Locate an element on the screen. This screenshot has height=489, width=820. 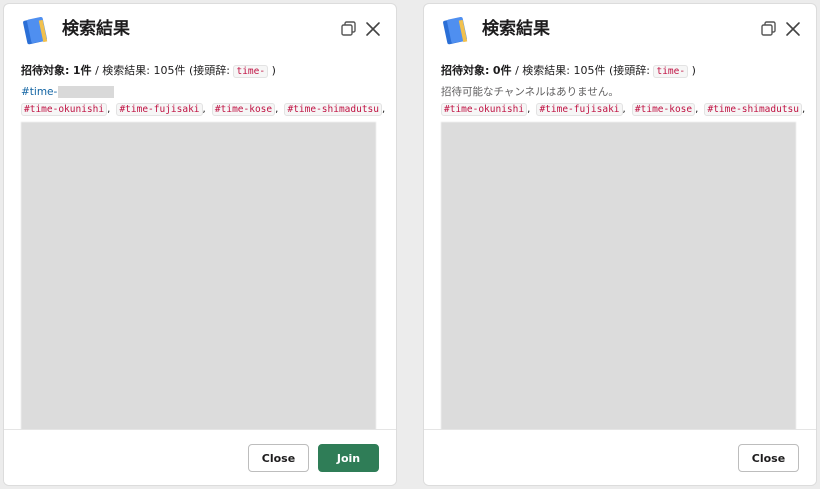
dialog-footer: Close is located at coordinates (620, 457).